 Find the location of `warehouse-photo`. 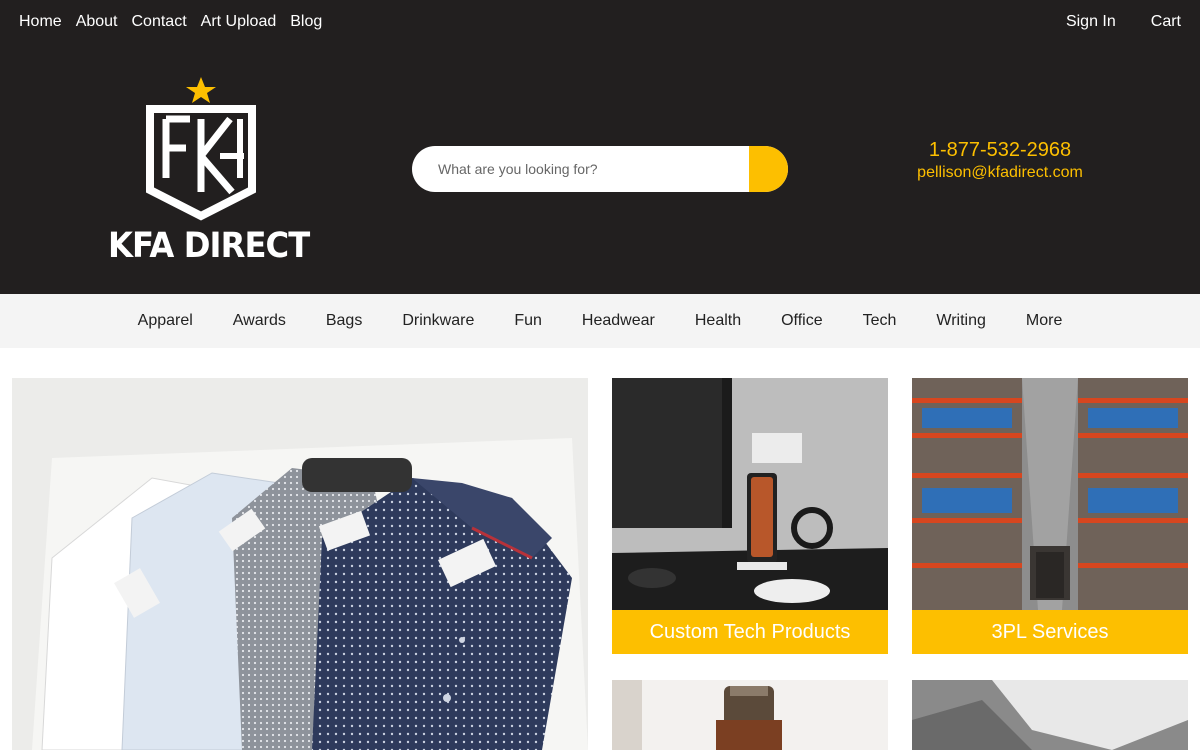

warehouse-photo is located at coordinates (1050, 494).